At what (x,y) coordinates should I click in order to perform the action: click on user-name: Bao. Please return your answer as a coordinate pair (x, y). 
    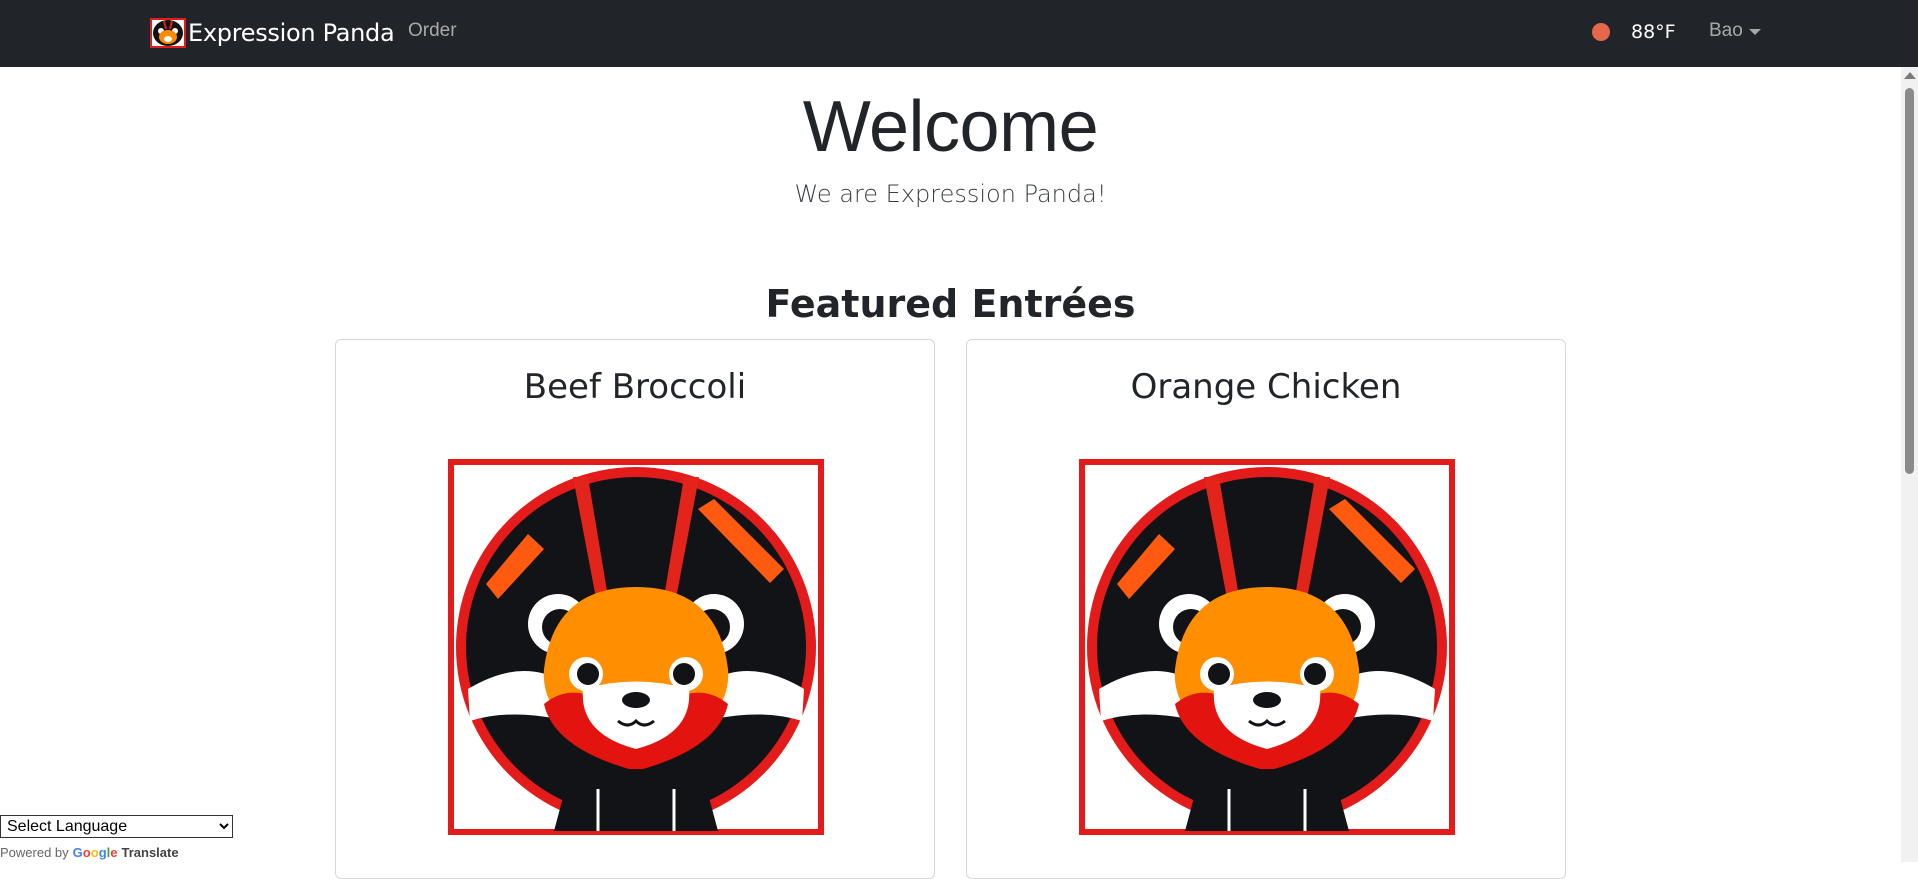
    Looking at the image, I should click on (1726, 30).